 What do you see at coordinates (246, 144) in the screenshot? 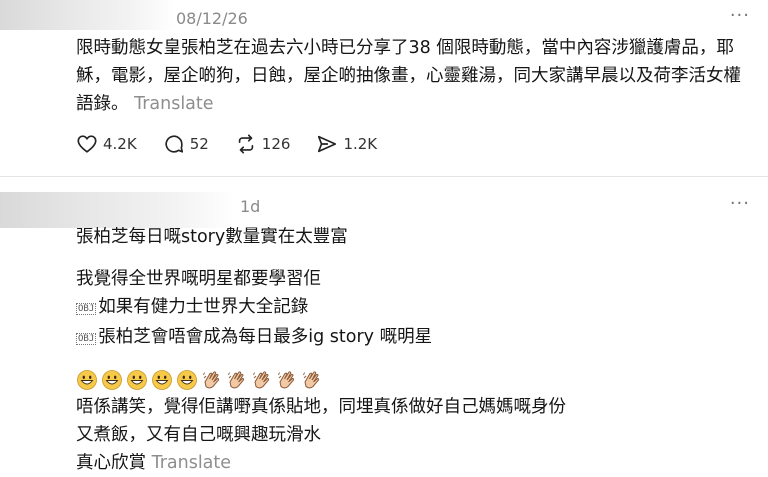
I see `repost-icon` at bounding box center [246, 144].